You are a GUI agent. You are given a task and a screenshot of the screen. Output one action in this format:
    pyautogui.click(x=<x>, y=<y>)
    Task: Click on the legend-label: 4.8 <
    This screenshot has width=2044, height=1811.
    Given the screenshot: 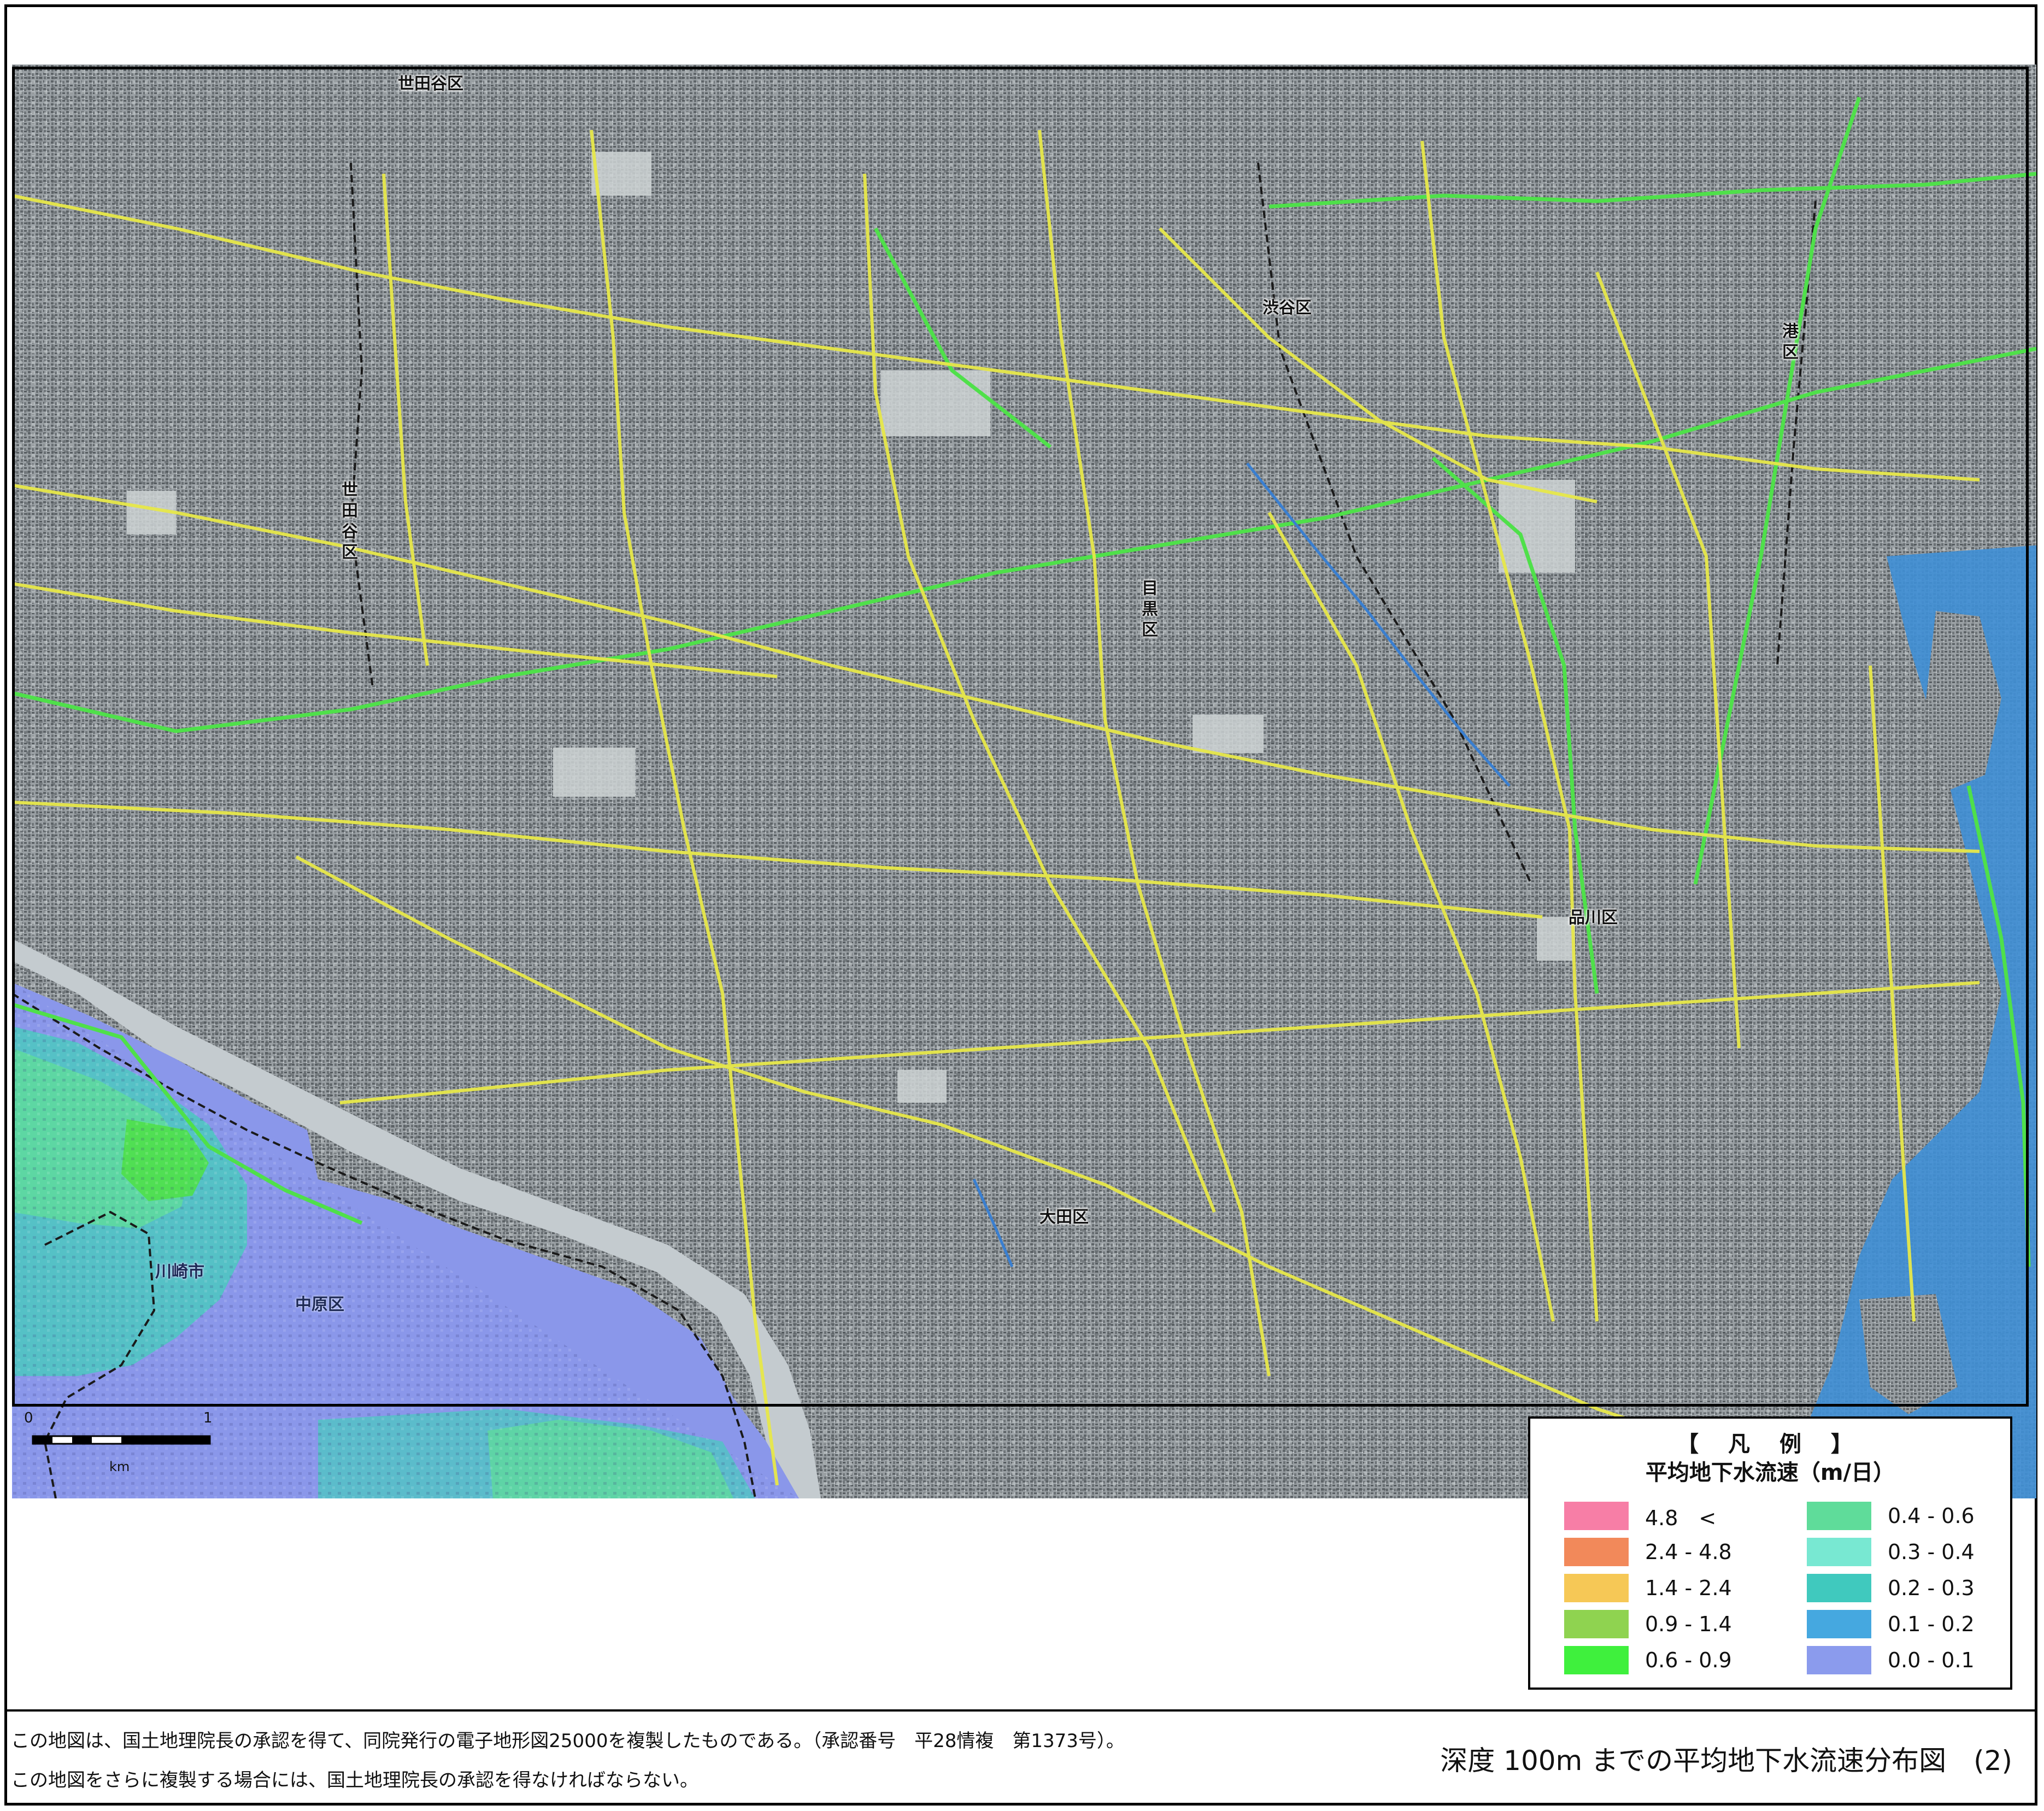 What is the action you would take?
    pyautogui.click(x=1681, y=1518)
    